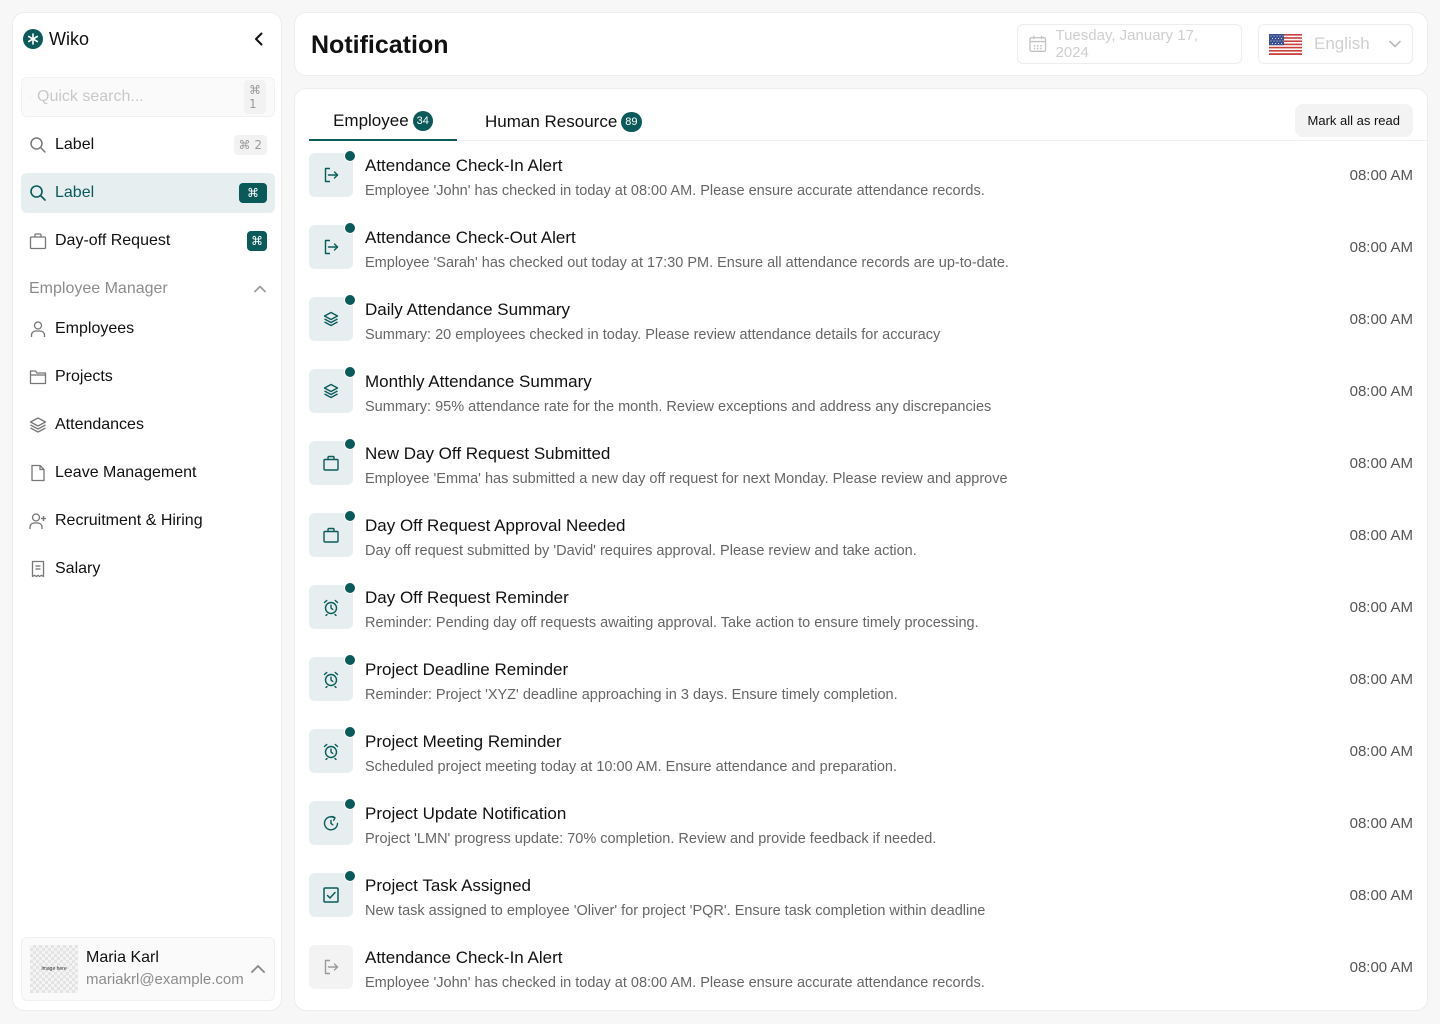 The width and height of the screenshot is (1440, 1024). What do you see at coordinates (260, 289) in the screenshot?
I see `chevron-up-icon` at bounding box center [260, 289].